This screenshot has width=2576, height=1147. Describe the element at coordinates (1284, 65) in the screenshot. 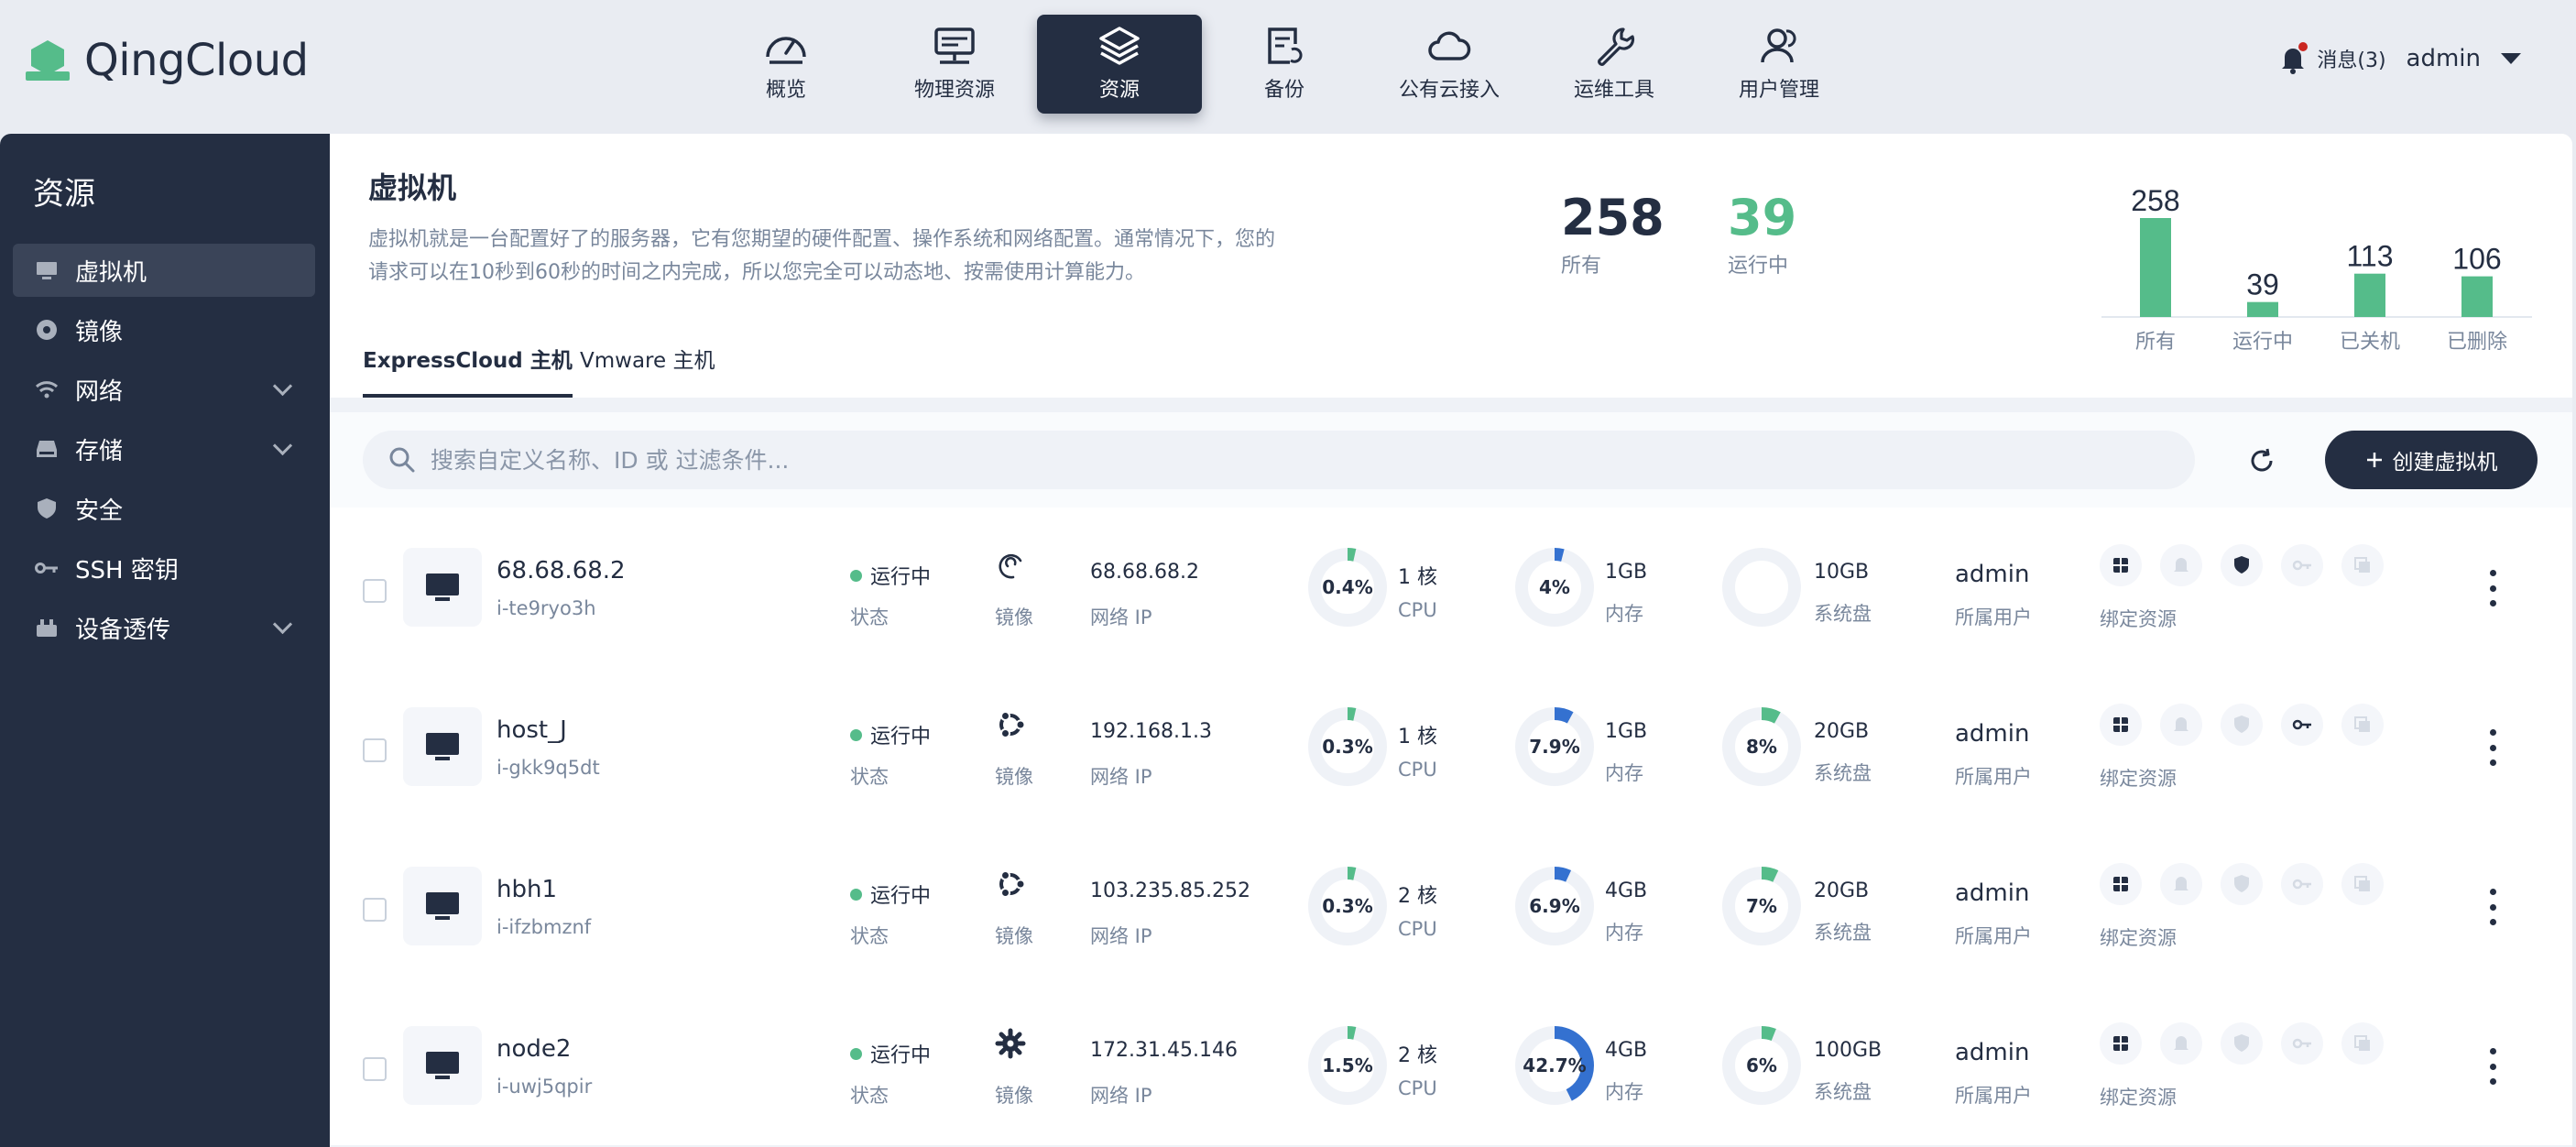

I see `nav-backup: 备份` at that location.